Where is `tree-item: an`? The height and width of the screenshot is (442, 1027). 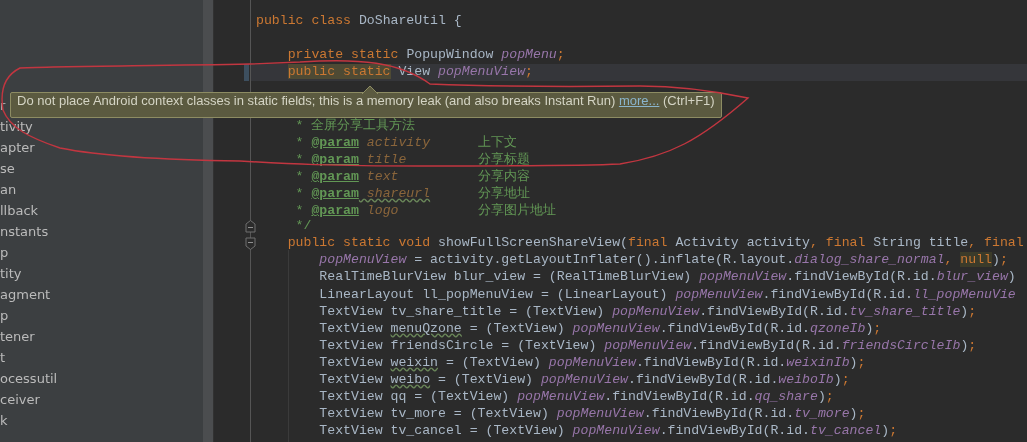
tree-item: an is located at coordinates (101, 189).